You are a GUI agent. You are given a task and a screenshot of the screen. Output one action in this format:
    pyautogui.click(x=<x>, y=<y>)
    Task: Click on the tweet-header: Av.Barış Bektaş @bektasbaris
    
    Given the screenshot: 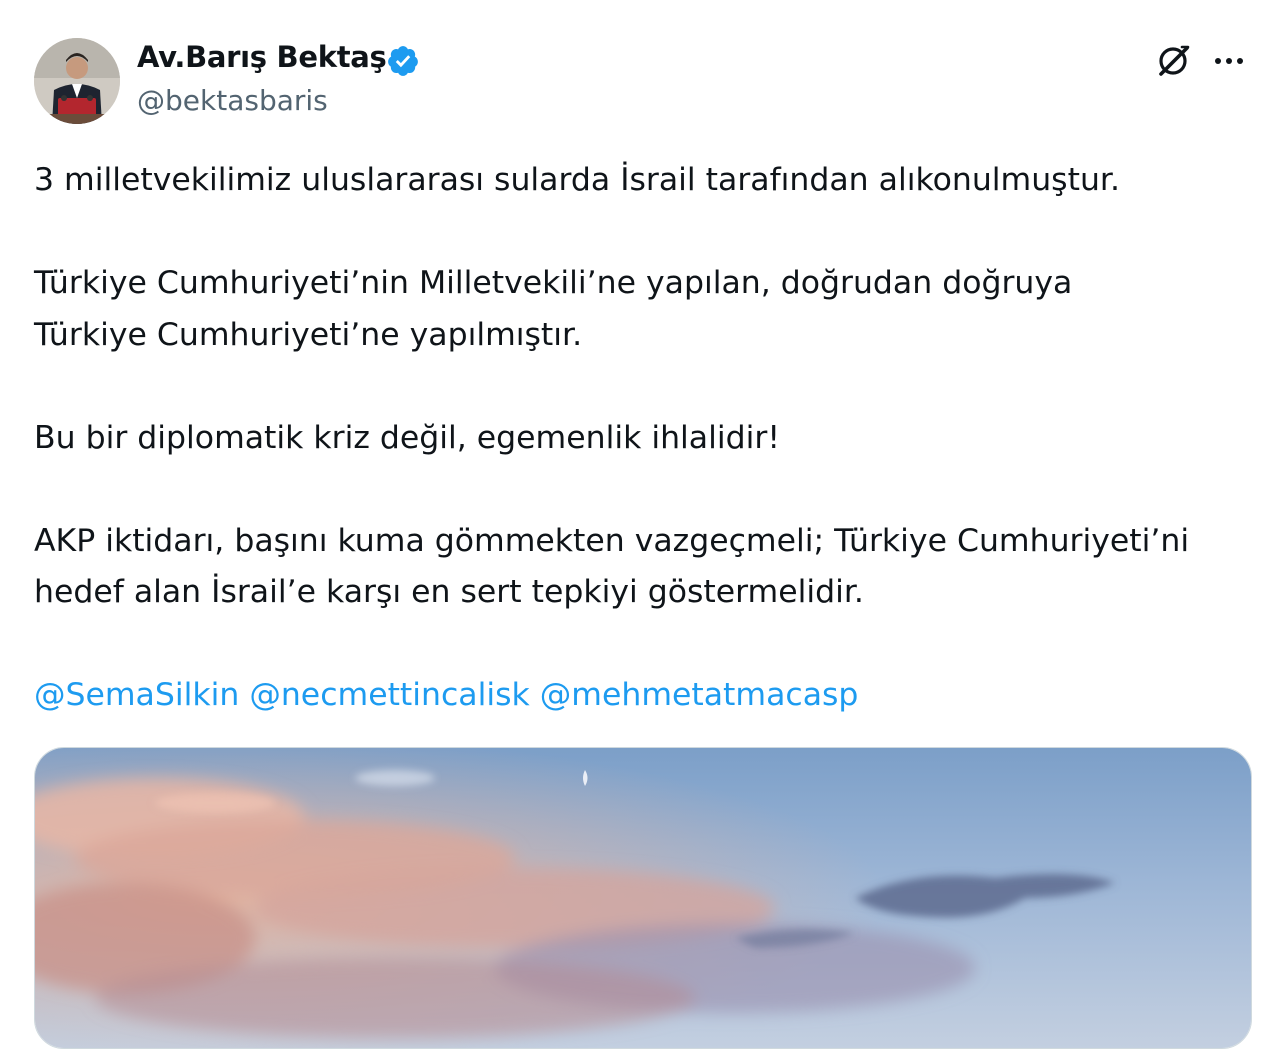 What is the action you would take?
    pyautogui.click(x=640, y=70)
    